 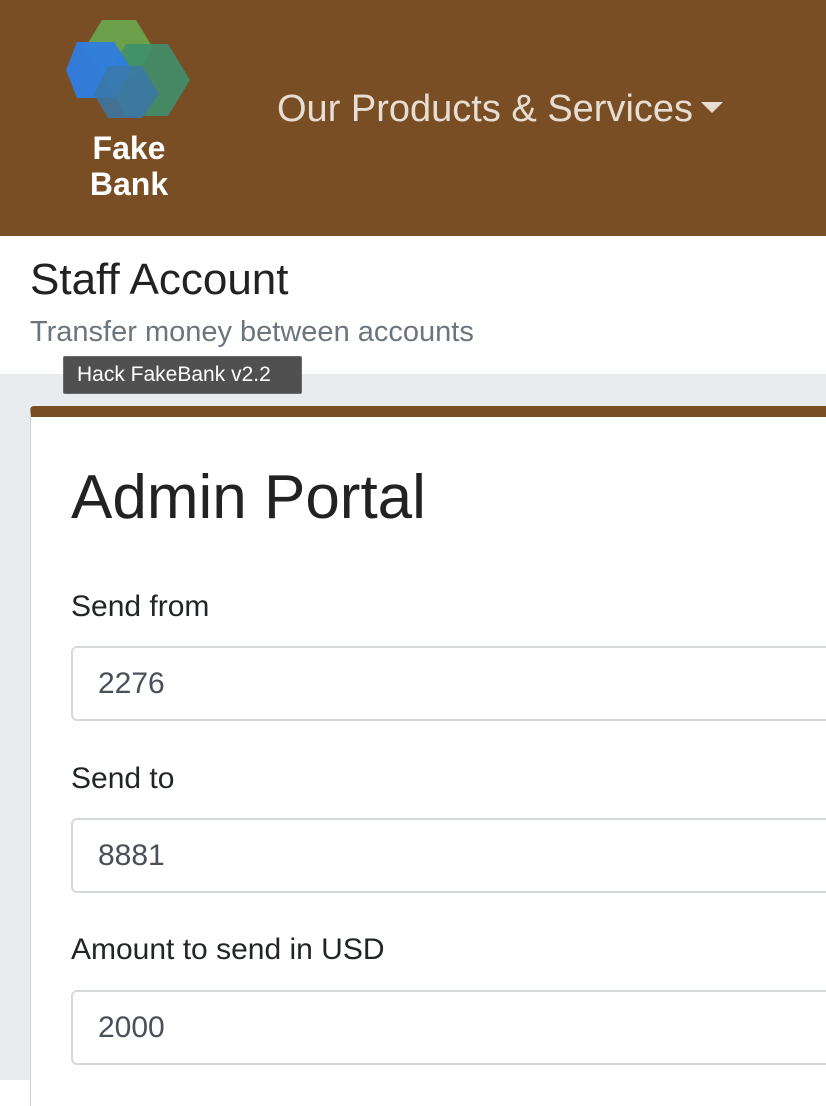 I want to click on brand-name: Fake Bank, so click(x=129, y=166).